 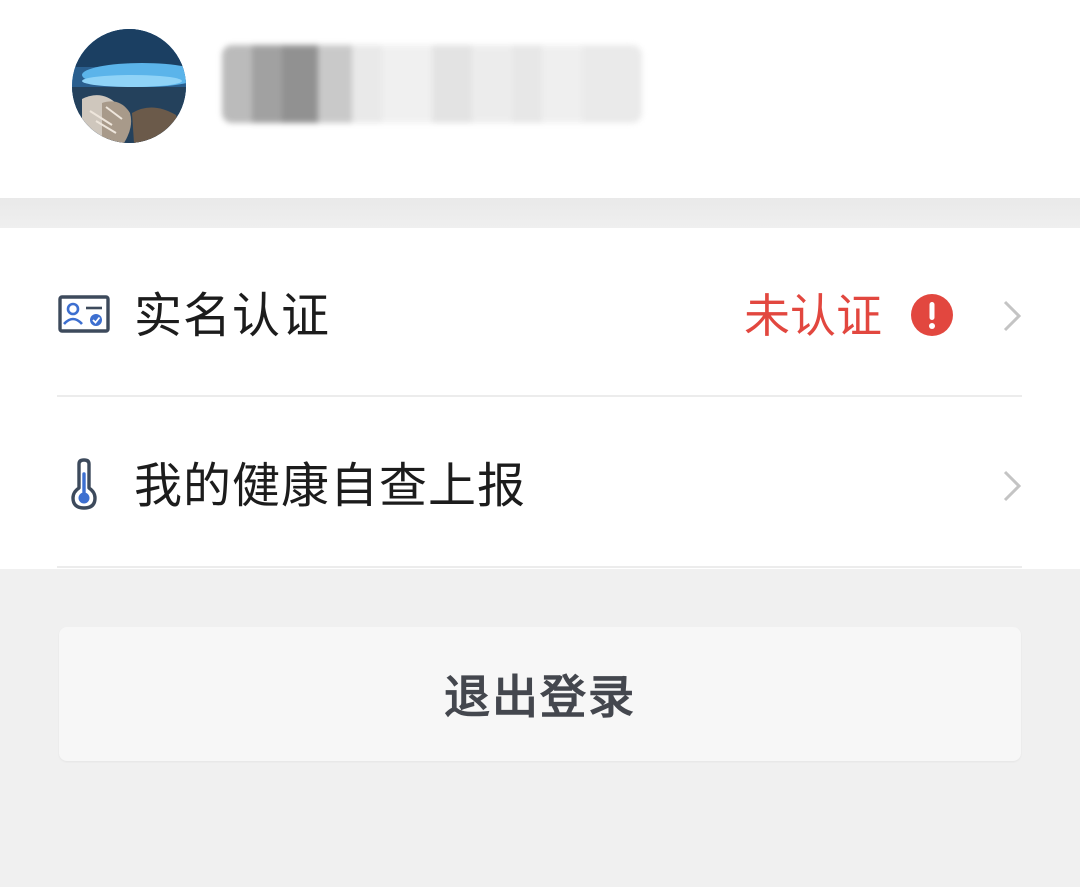 I want to click on thermometer-icon, so click(x=84, y=484).